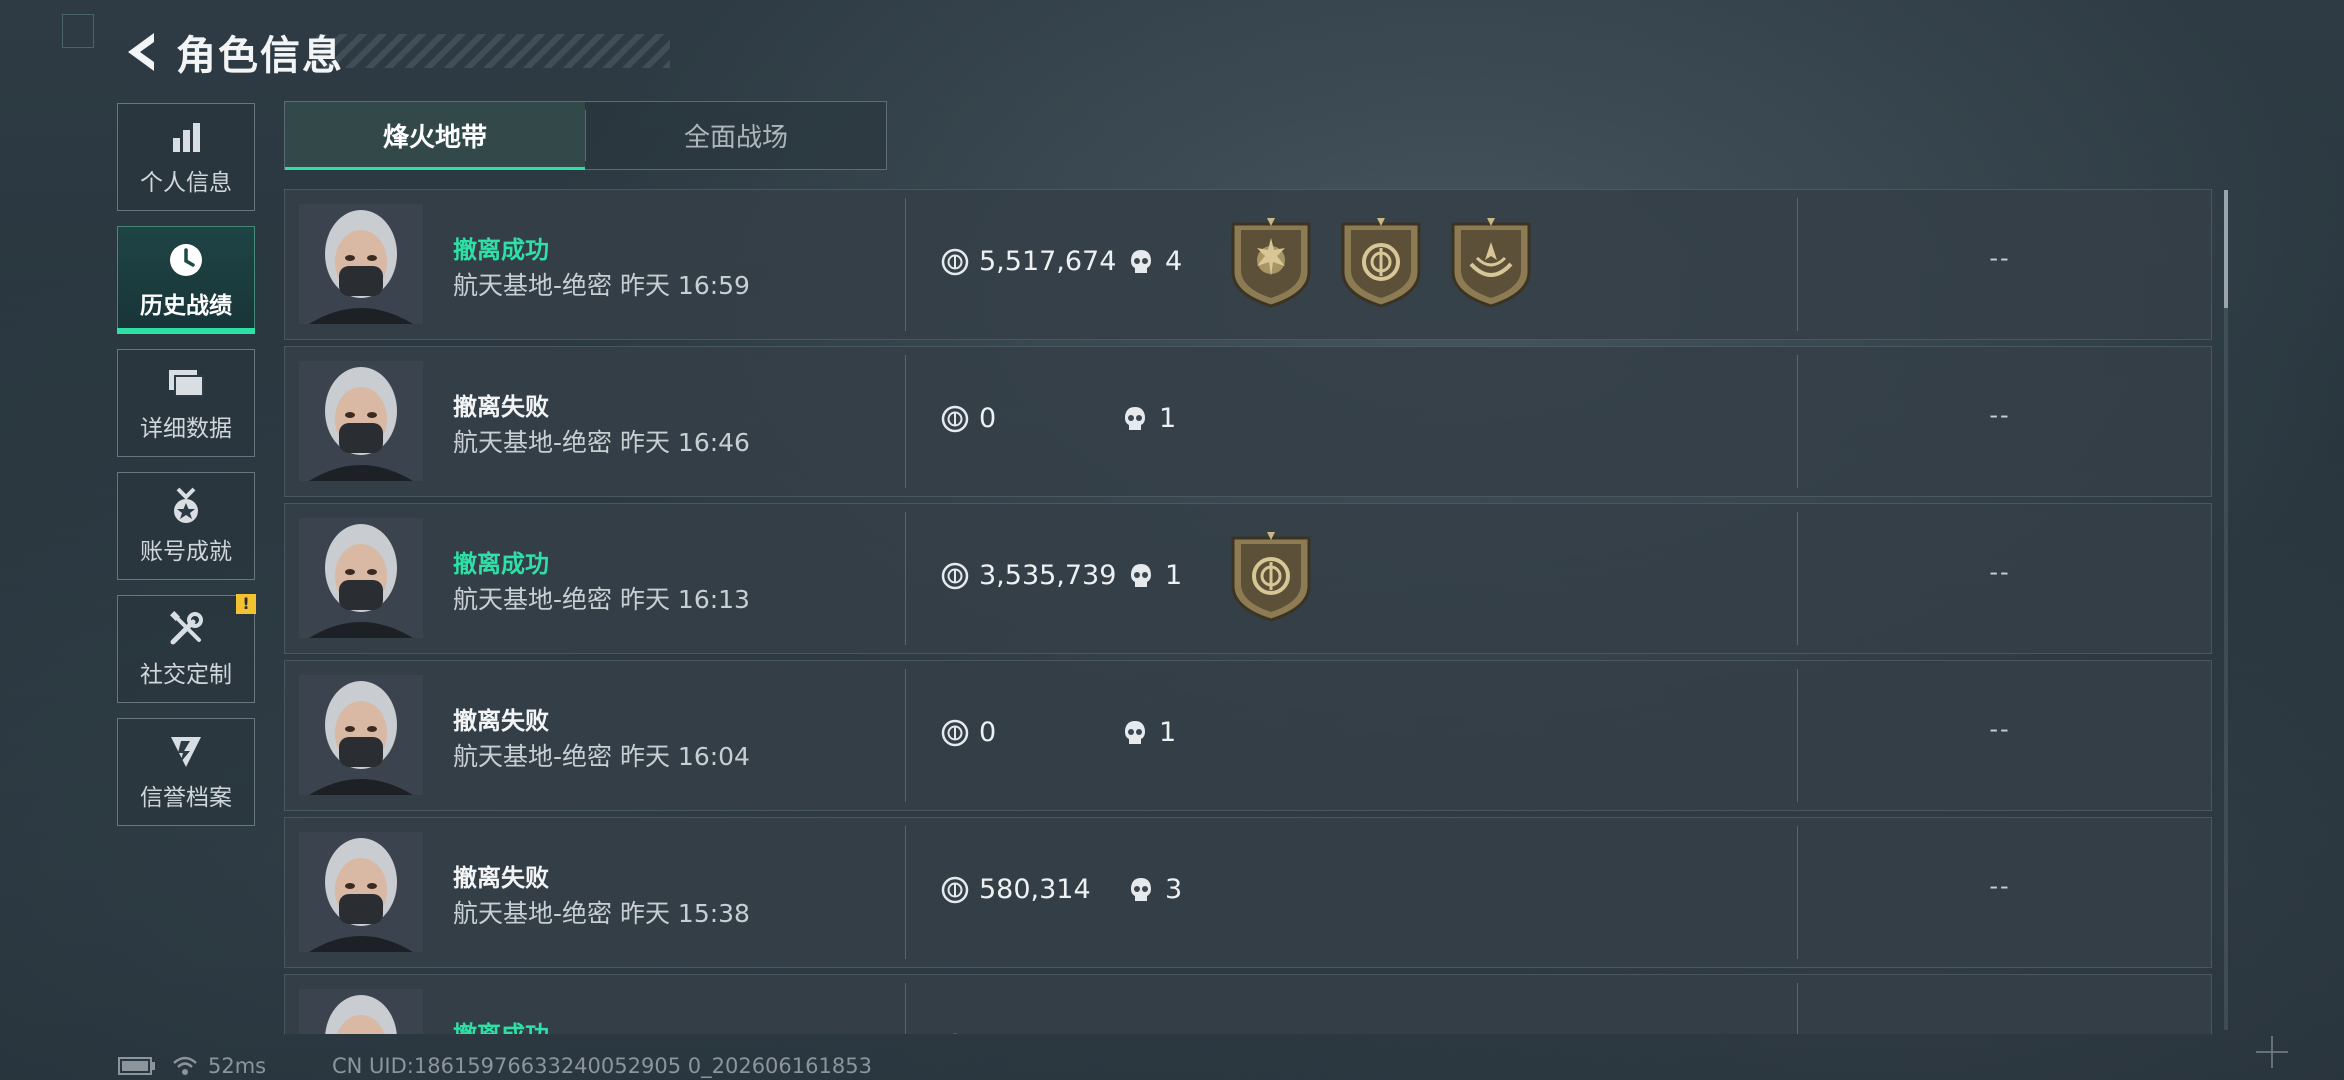 This screenshot has width=2344, height=1080. I want to click on loot-value-text: 5,517,674, so click(1048, 261).